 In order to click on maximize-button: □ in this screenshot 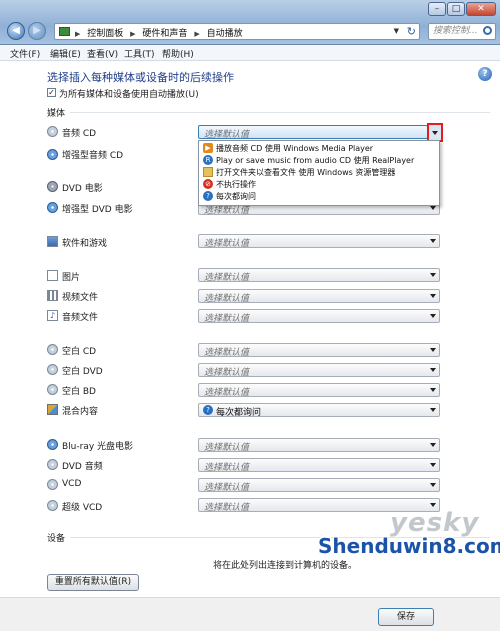, I will do `click(456, 9)`.